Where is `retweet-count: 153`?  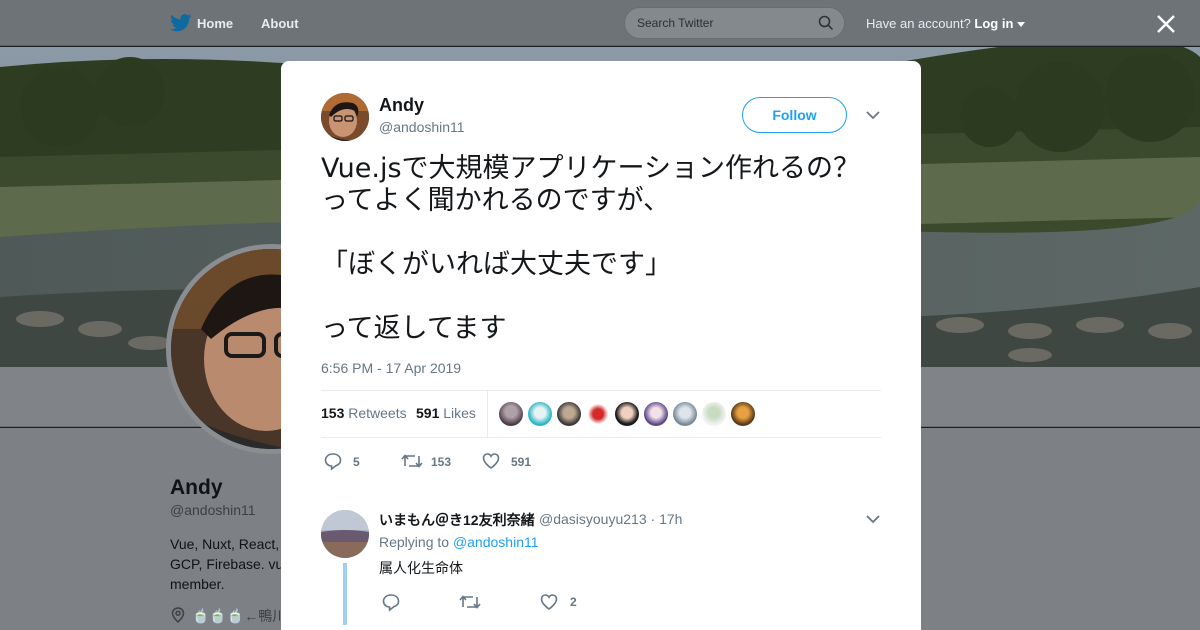 retweet-count: 153 is located at coordinates (441, 462).